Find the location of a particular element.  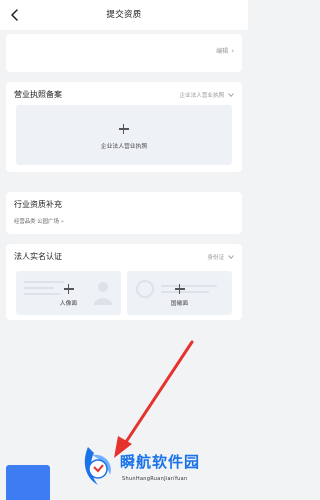

industry-card: 行业资质补充 经营品类 公园广场» is located at coordinates (124, 213).